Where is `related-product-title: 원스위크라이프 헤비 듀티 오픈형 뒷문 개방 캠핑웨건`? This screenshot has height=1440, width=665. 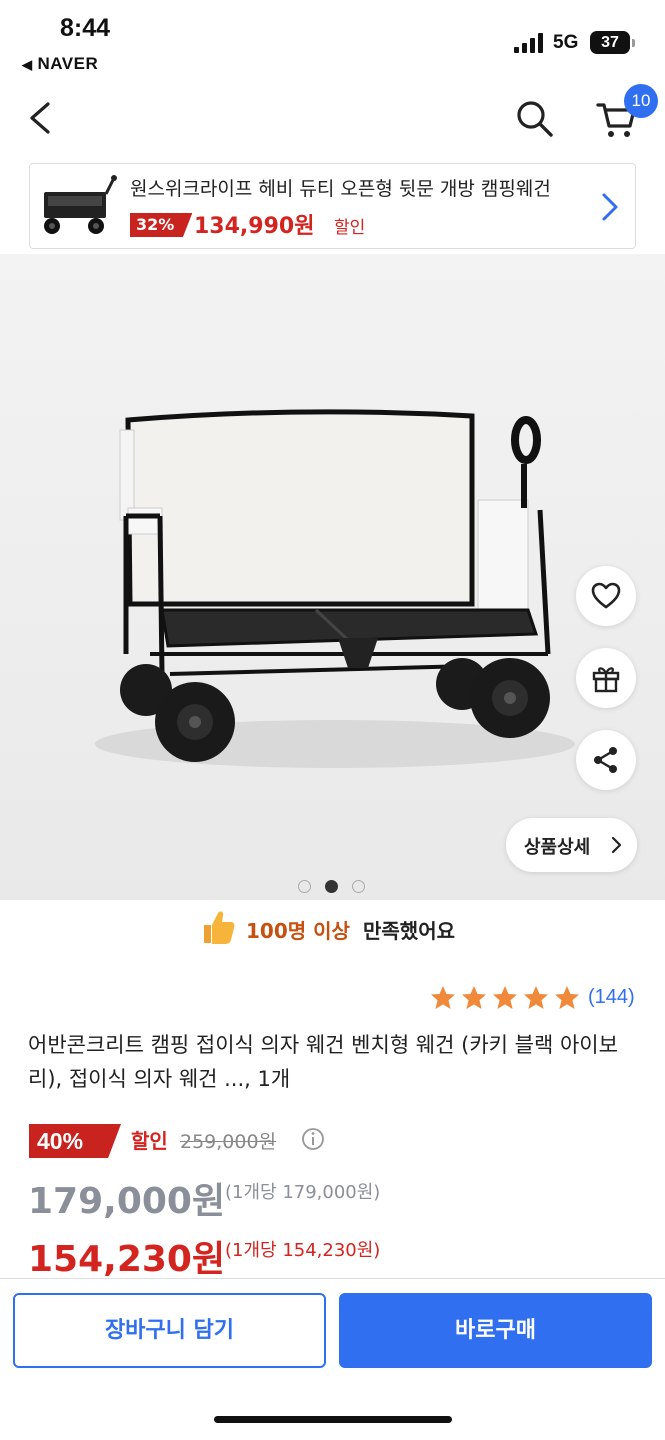 related-product-title: 원스위크라이프 헤비 듀티 오픈형 뒷문 개방 캠핑웨건 is located at coordinates (340, 189).